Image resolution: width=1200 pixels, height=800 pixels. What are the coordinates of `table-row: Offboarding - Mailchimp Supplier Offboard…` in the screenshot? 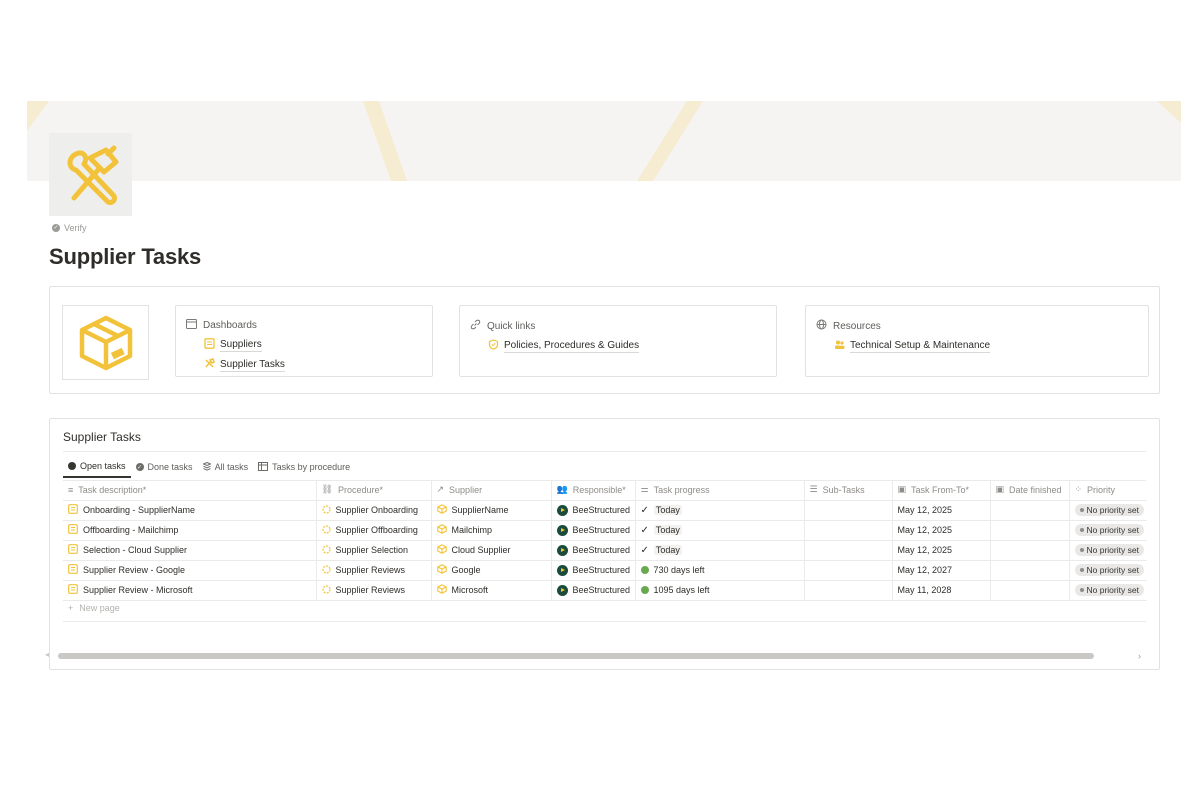 It's located at (605, 530).